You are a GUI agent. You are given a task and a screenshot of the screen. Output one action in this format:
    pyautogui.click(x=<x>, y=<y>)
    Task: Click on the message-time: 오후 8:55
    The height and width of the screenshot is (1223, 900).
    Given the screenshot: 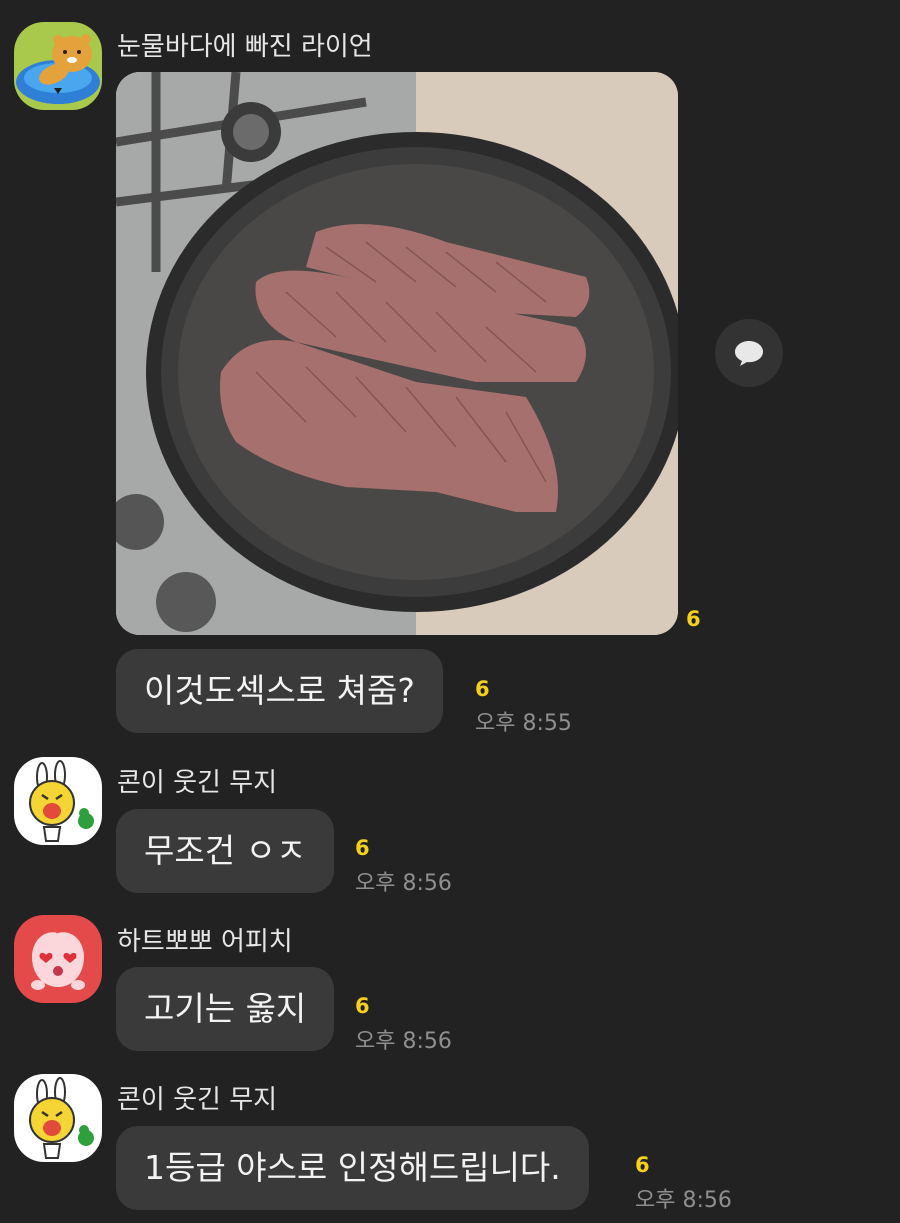 What is the action you would take?
    pyautogui.click(x=523, y=723)
    